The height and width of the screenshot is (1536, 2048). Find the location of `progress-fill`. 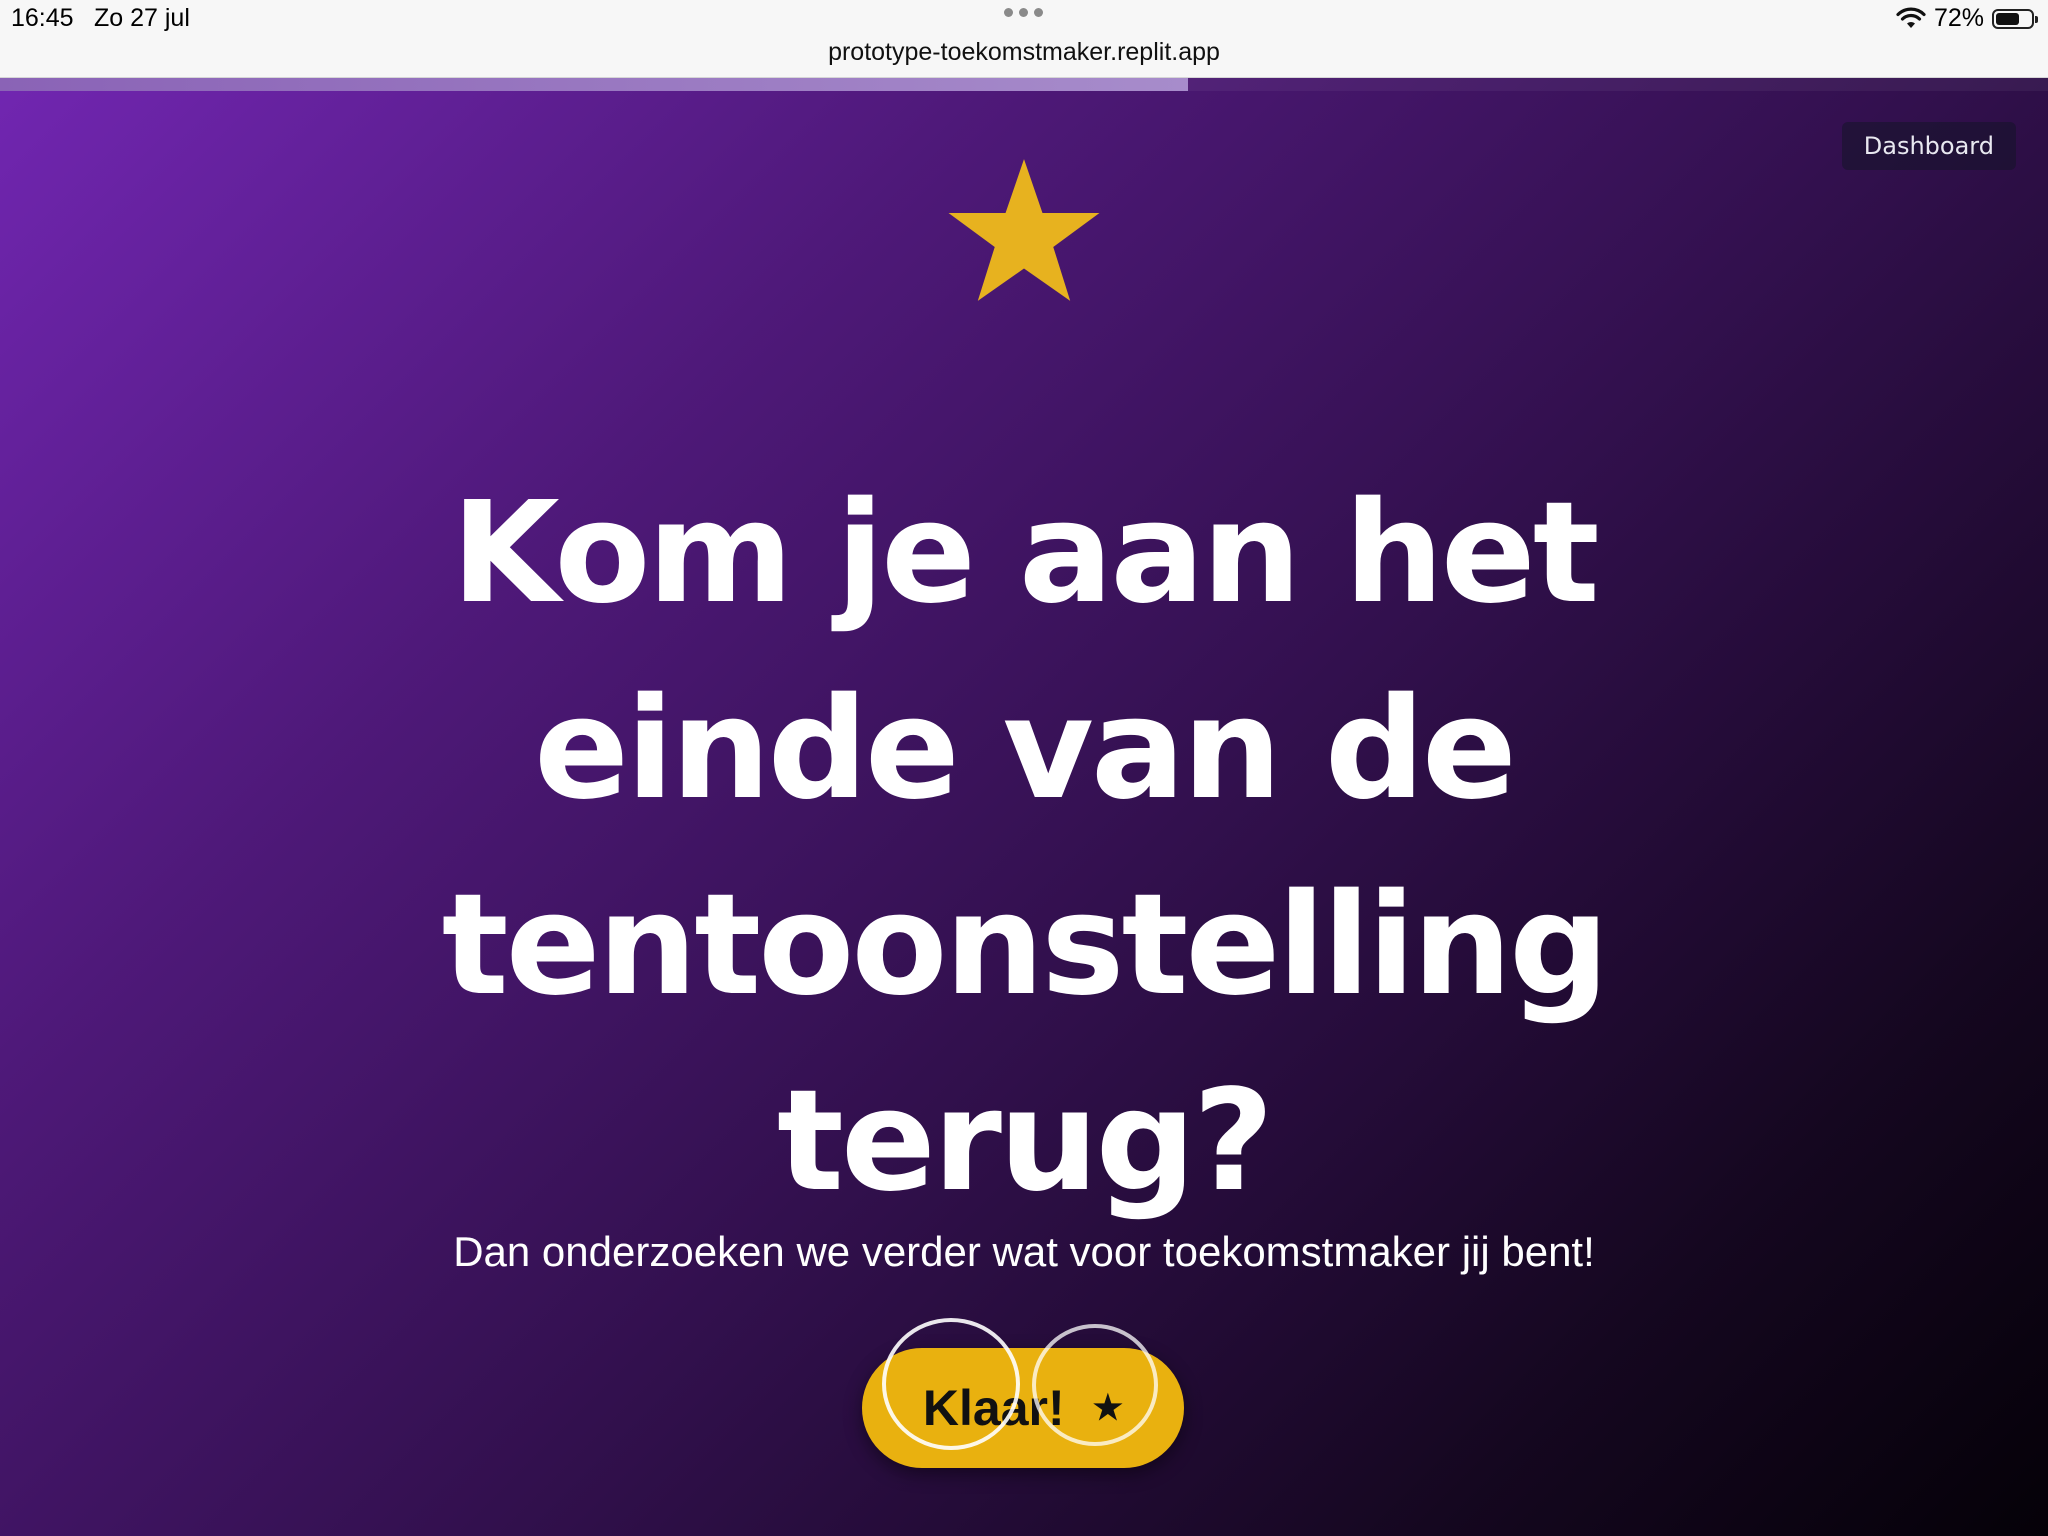

progress-fill is located at coordinates (594, 84).